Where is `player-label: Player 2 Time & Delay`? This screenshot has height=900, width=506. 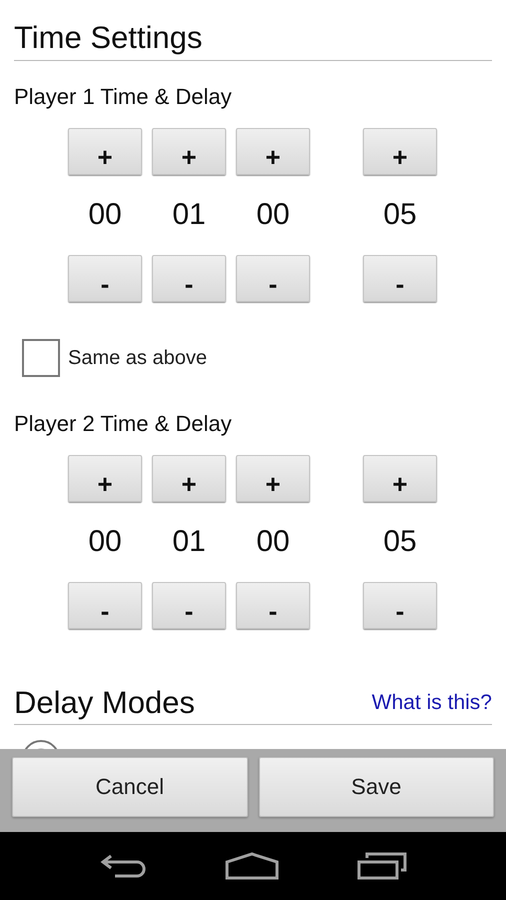
player-label: Player 2 Time & Delay is located at coordinates (123, 424).